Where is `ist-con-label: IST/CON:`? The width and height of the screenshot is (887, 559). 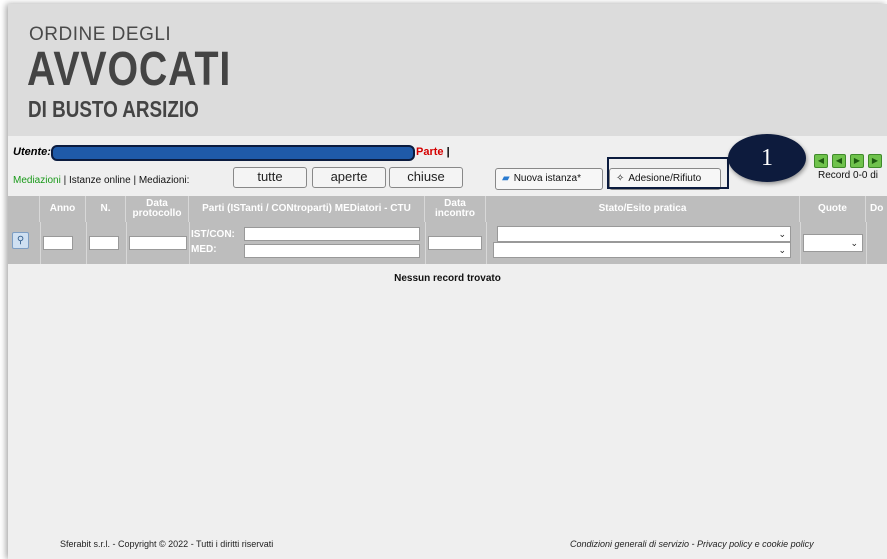 ist-con-label: IST/CON: is located at coordinates (213, 234).